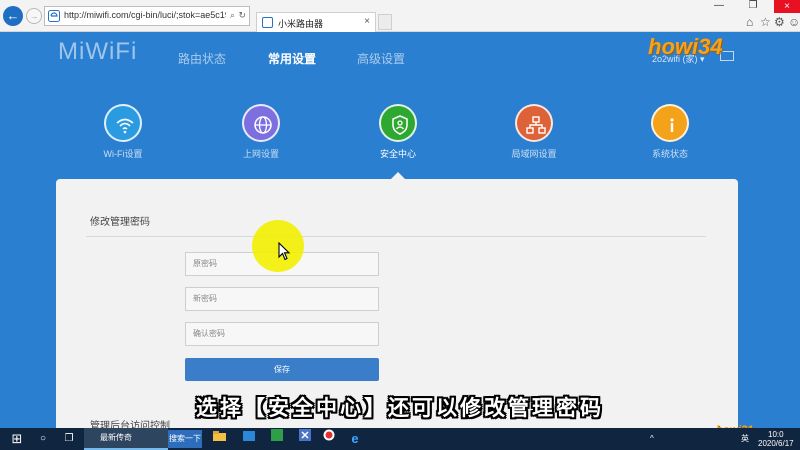 Image resolution: width=800 pixels, height=450 pixels. Describe the element at coordinates (242, 15) in the screenshot. I see `refresh-icon: ↻` at that location.